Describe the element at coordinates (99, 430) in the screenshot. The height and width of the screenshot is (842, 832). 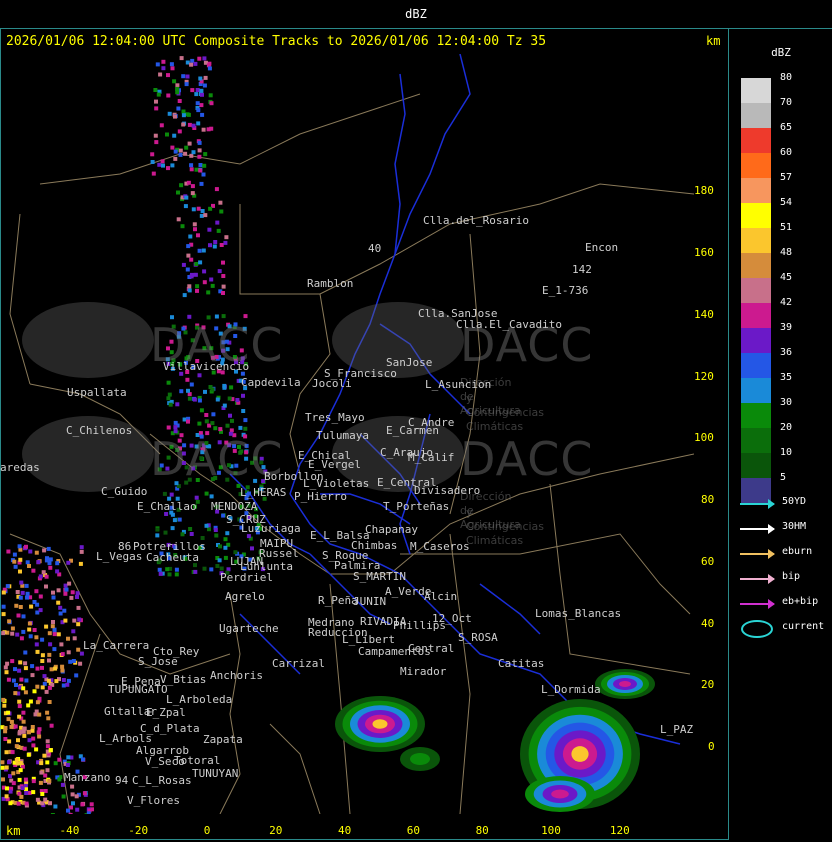
I see `place-label: C_Chilenos` at that location.